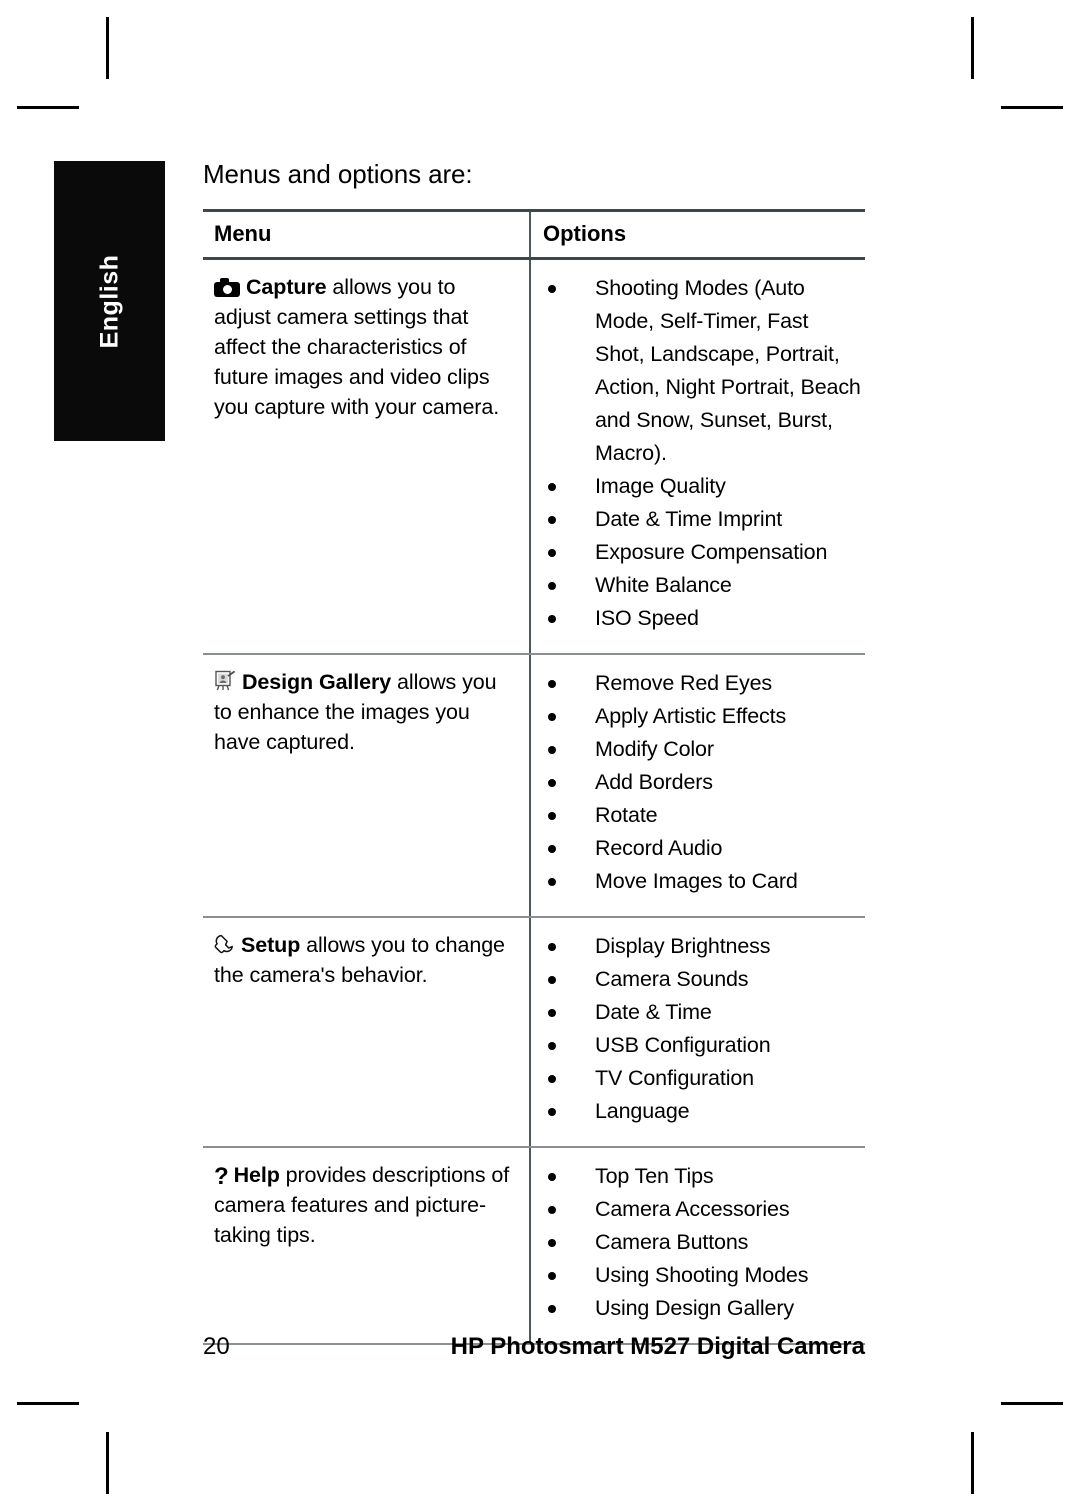 The height and width of the screenshot is (1512, 1080). I want to click on list-item: TV Configuration, so click(702, 1078).